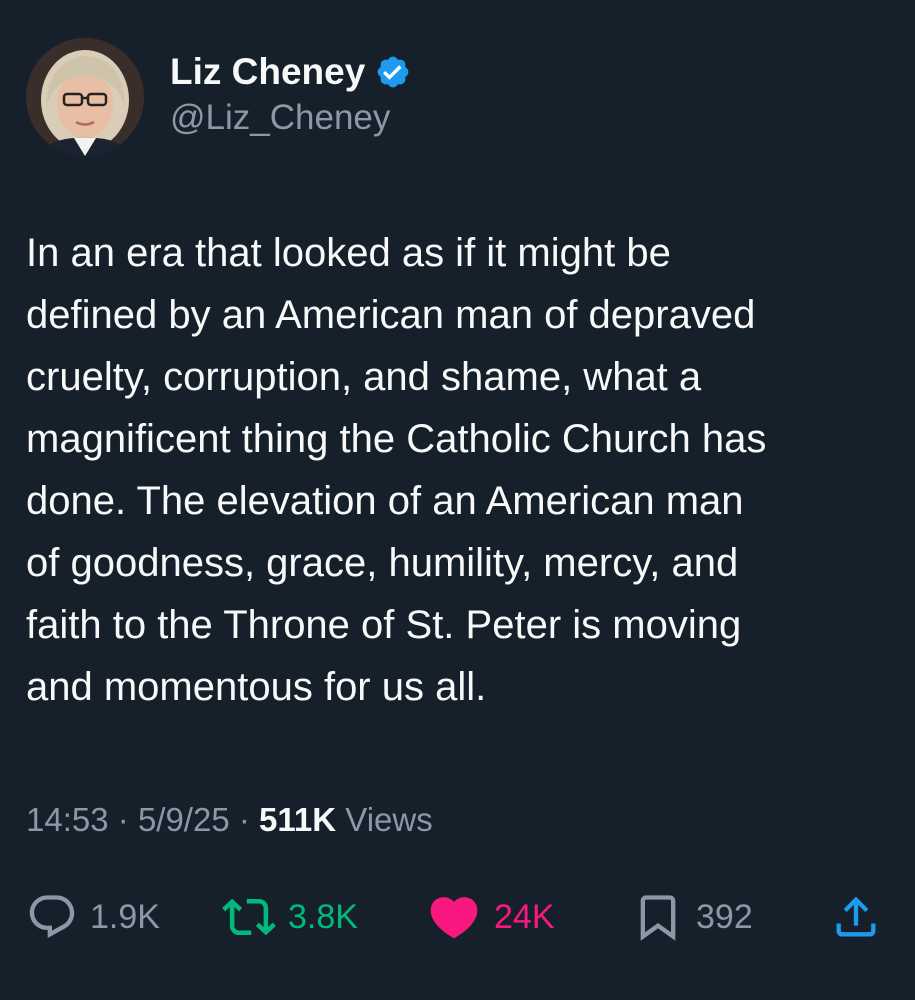 This screenshot has height=1000, width=915. Describe the element at coordinates (490, 917) in the screenshot. I see `like-button: 24K` at that location.